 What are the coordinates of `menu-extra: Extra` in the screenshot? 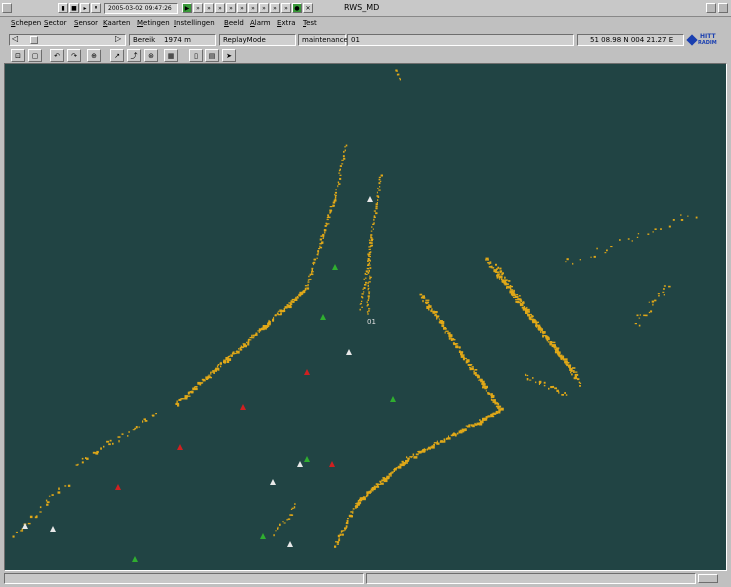 It's located at (286, 23).